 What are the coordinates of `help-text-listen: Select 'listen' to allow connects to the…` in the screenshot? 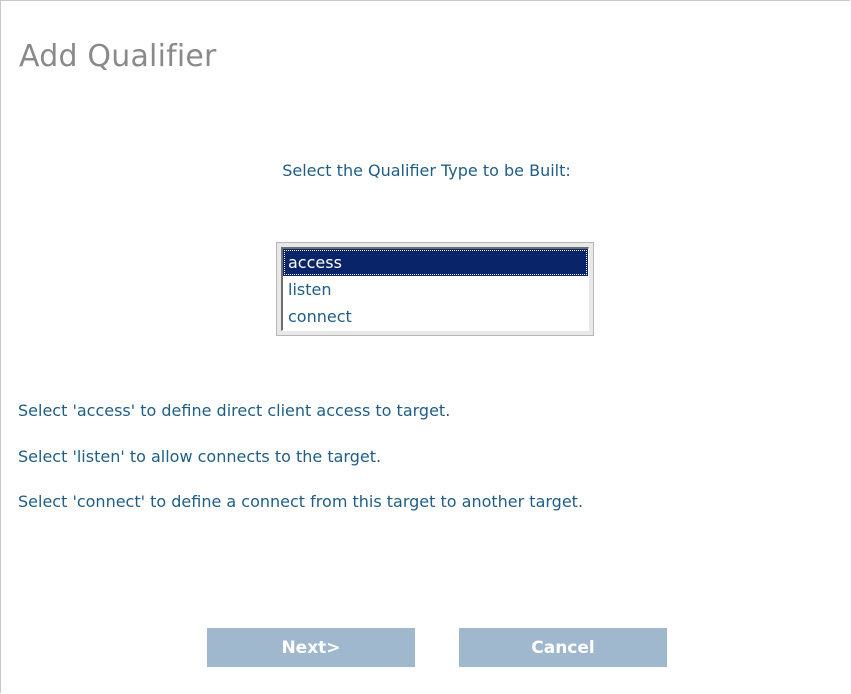 It's located at (200, 456).